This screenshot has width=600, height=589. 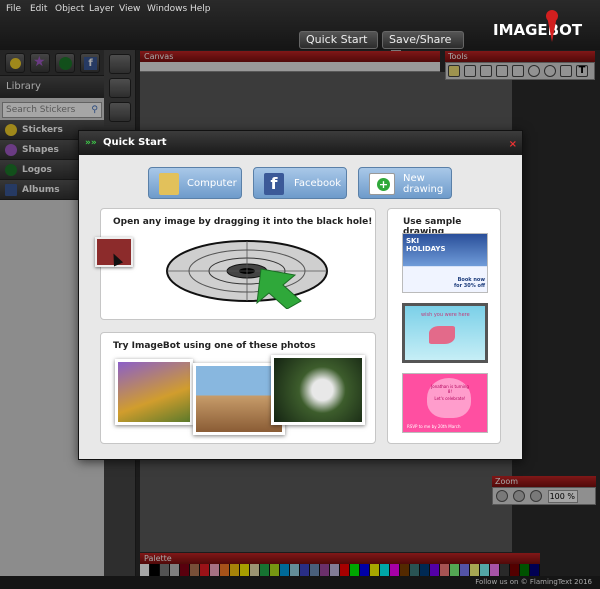 What do you see at coordinates (450, 389) in the screenshot?
I see `invite-line1: Jonathan is turning 8!` at bounding box center [450, 389].